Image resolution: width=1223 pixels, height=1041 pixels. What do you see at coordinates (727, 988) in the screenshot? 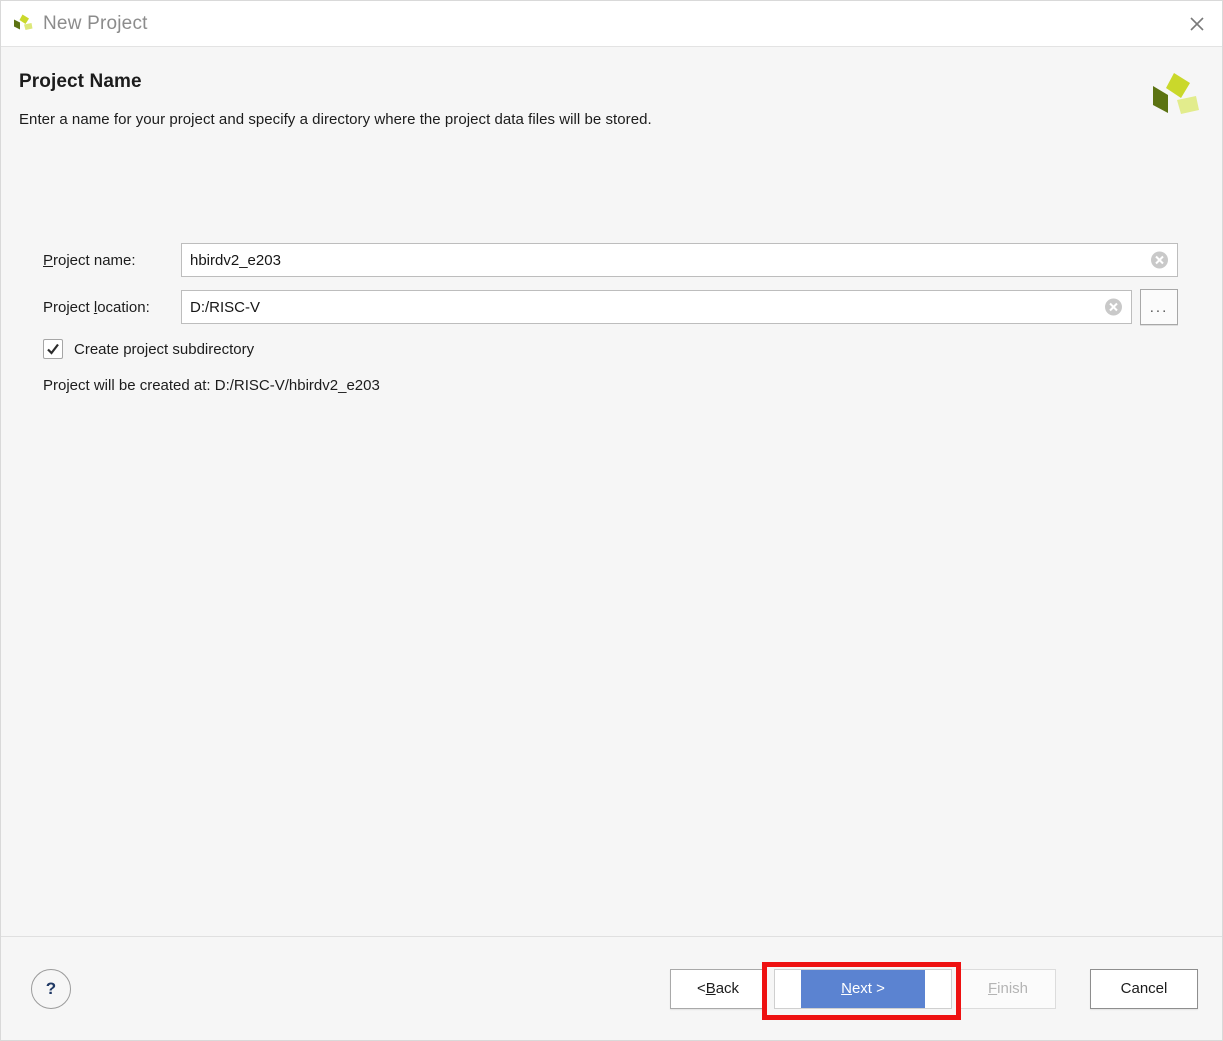
I see `back-button-label: ack` at bounding box center [727, 988].